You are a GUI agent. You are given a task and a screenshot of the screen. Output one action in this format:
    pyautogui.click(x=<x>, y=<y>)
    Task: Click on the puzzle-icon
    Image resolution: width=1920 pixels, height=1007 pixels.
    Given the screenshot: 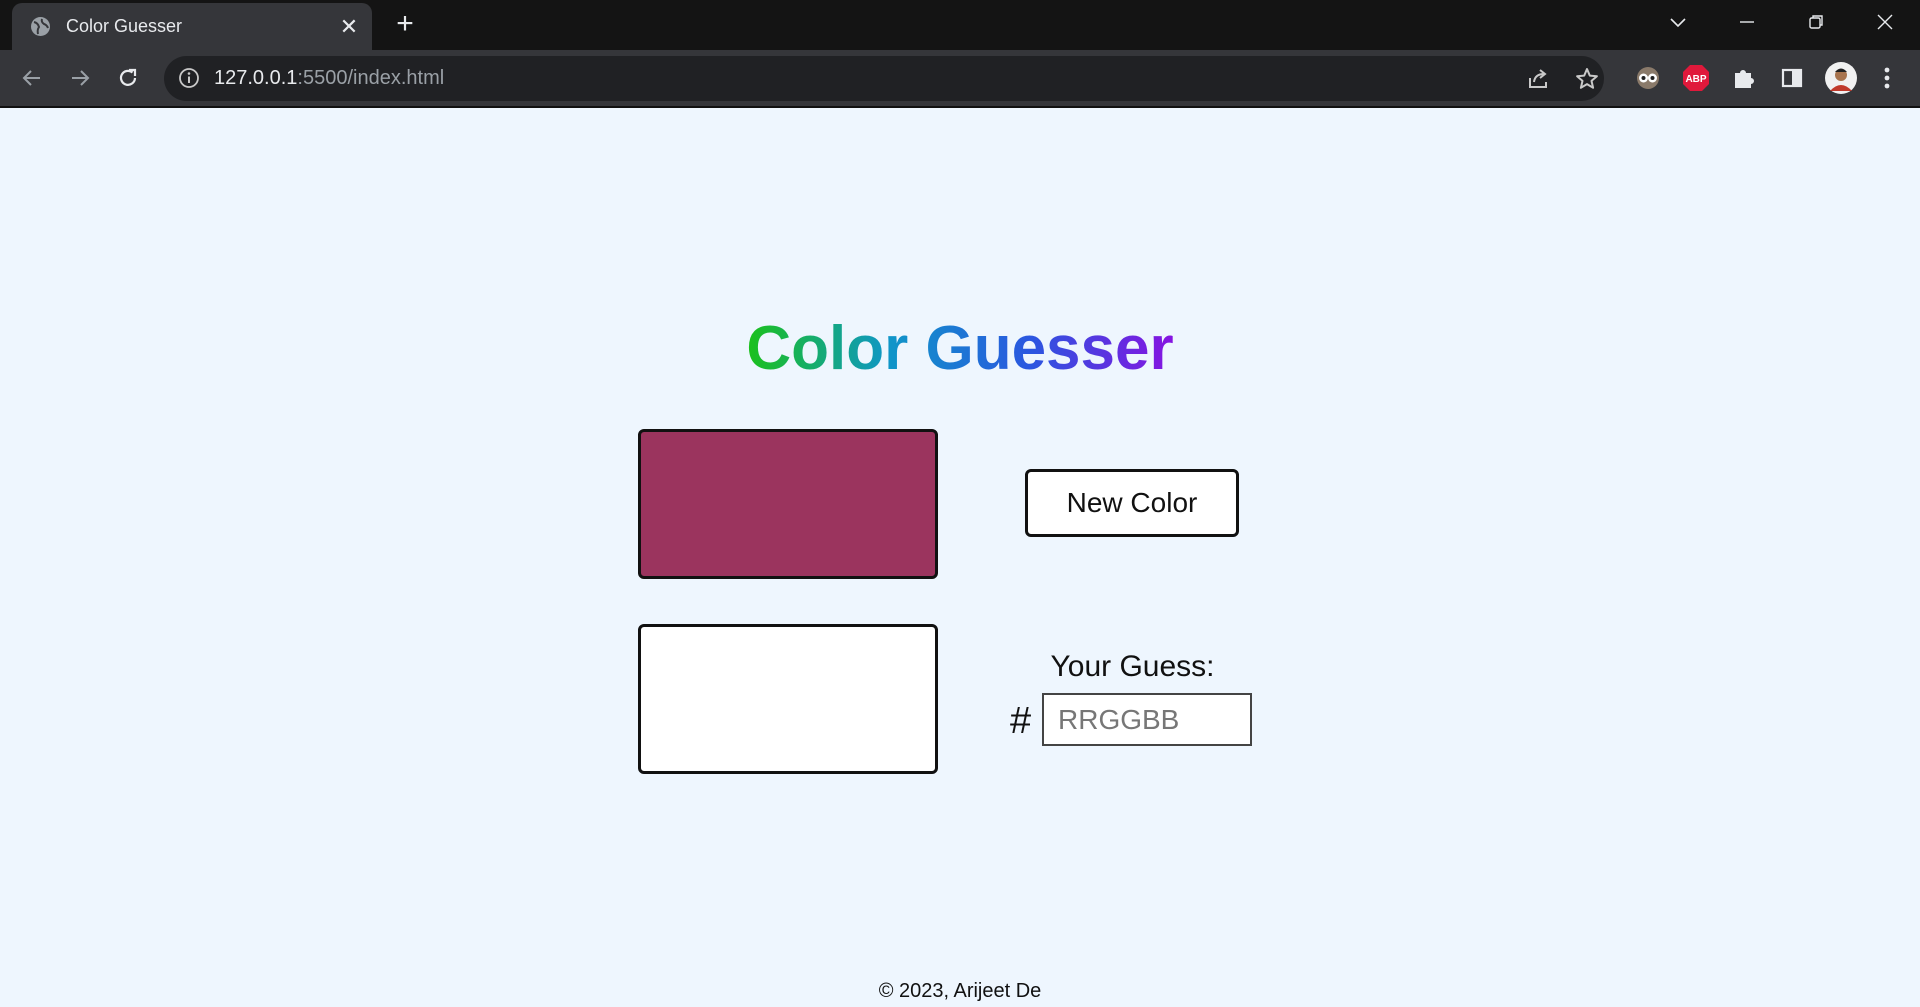 What is the action you would take?
    pyautogui.click(x=1744, y=78)
    